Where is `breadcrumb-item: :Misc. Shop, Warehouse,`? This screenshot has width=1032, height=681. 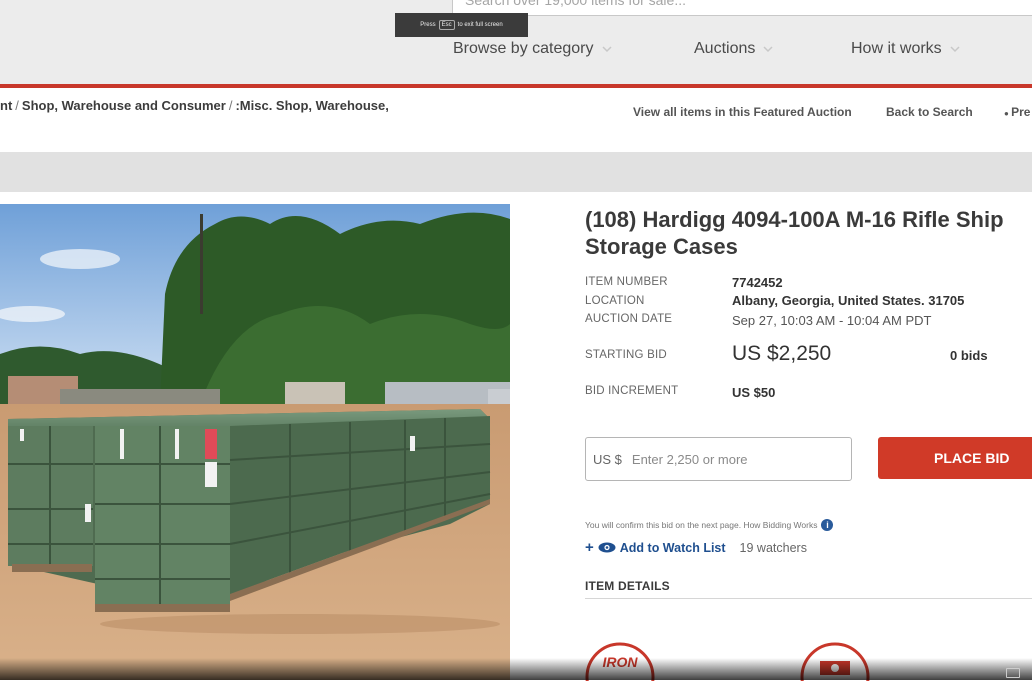
breadcrumb-item: :Misc. Shop, Warehouse, is located at coordinates (311, 105).